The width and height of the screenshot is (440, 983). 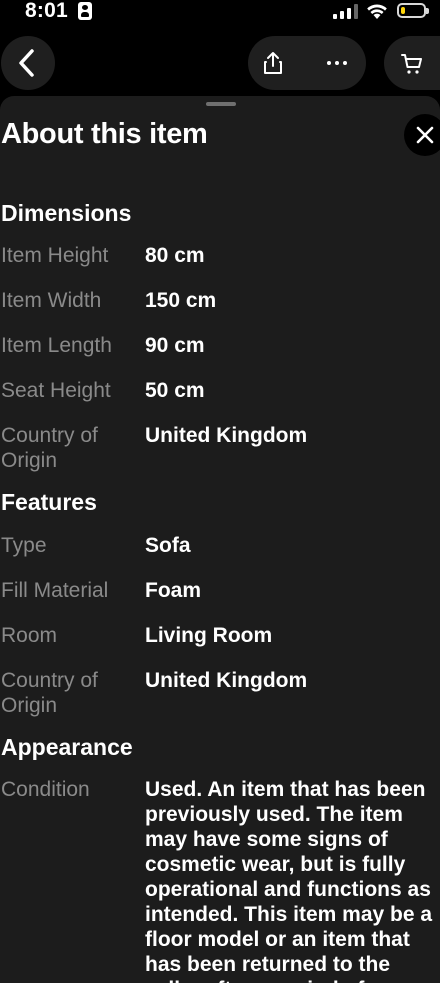 What do you see at coordinates (56, 345) in the screenshot?
I see `row-label-item-length: Item Length` at bounding box center [56, 345].